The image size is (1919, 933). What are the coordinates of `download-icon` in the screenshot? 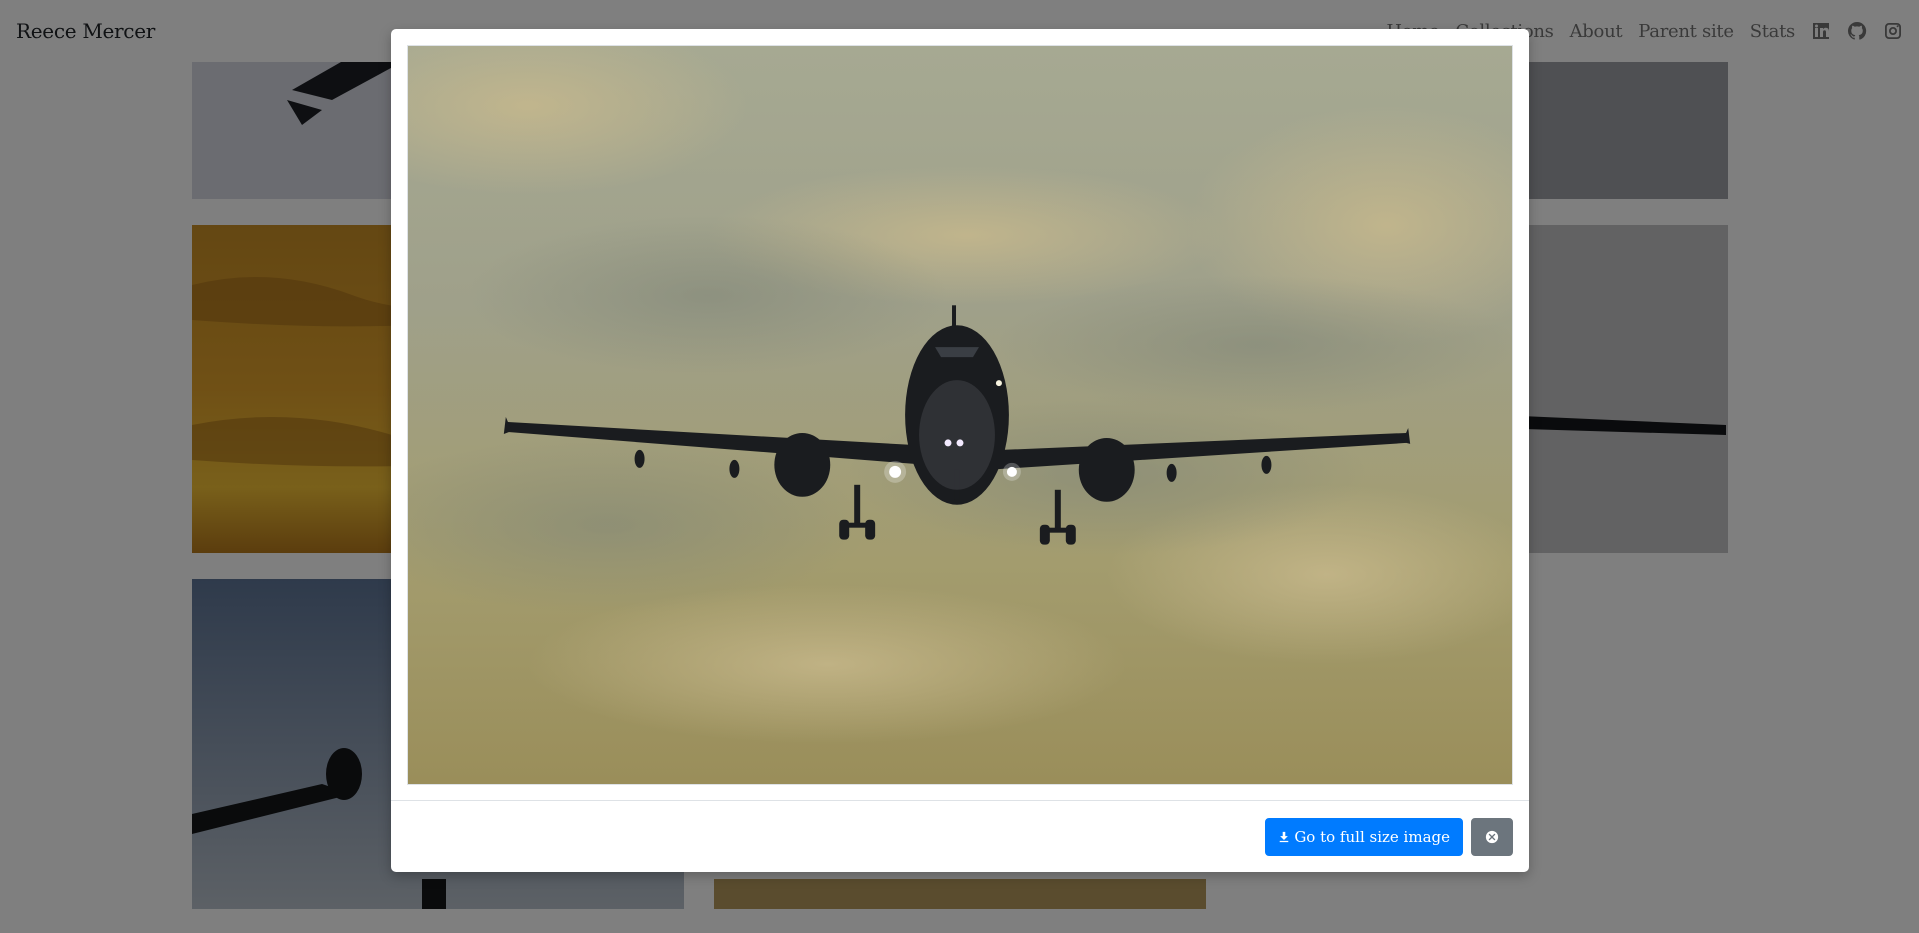 It's located at (1284, 837).